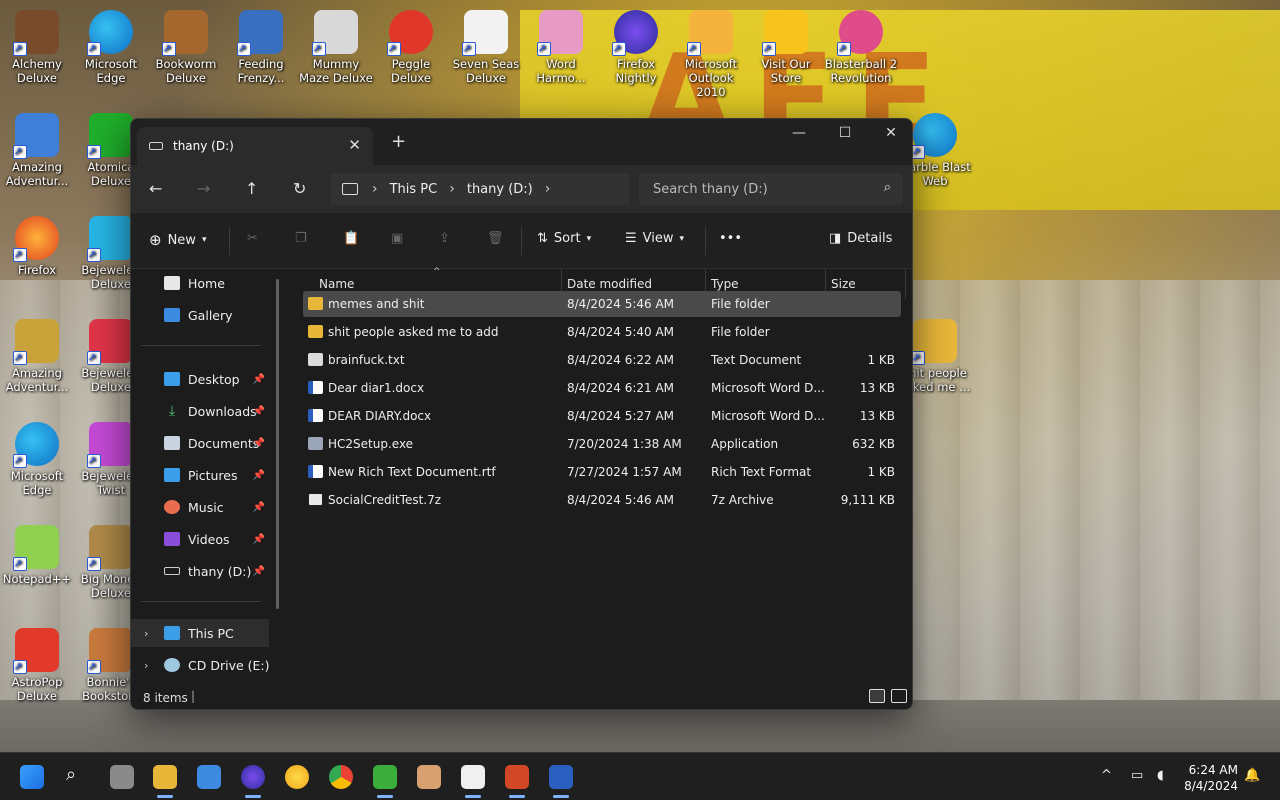  Describe the element at coordinates (654, 238) in the screenshot. I see `view-button: ☰ View ▾` at that location.